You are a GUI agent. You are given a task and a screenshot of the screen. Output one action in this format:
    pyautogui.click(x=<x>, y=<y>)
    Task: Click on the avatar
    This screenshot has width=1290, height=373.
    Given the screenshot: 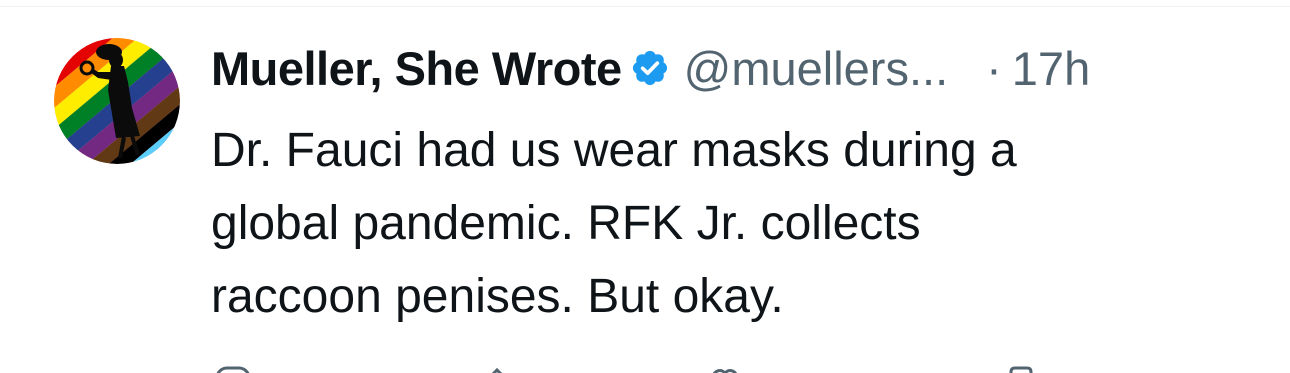 What is the action you would take?
    pyautogui.click(x=117, y=101)
    